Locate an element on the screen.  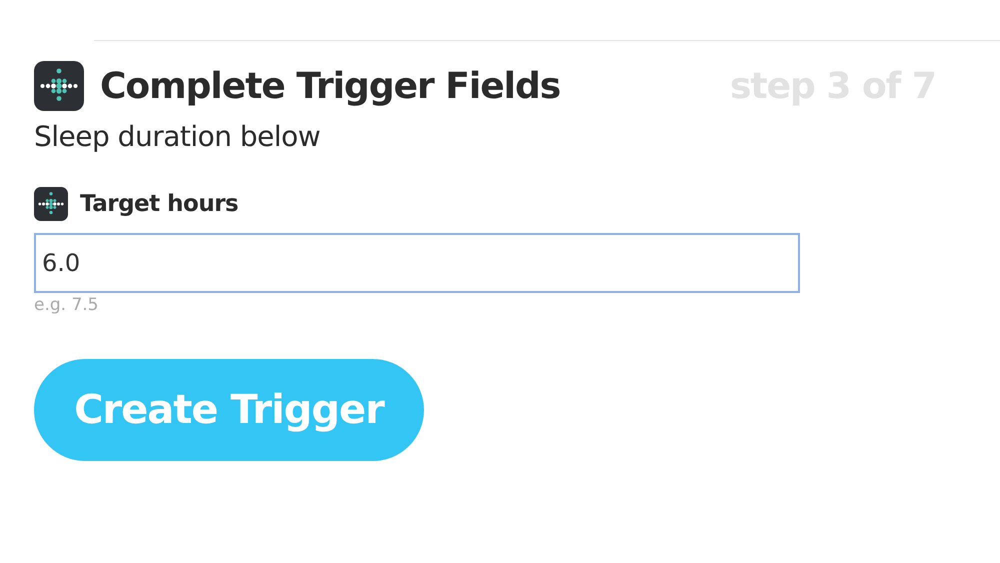
input-field: 6.0 is located at coordinates (417, 263).